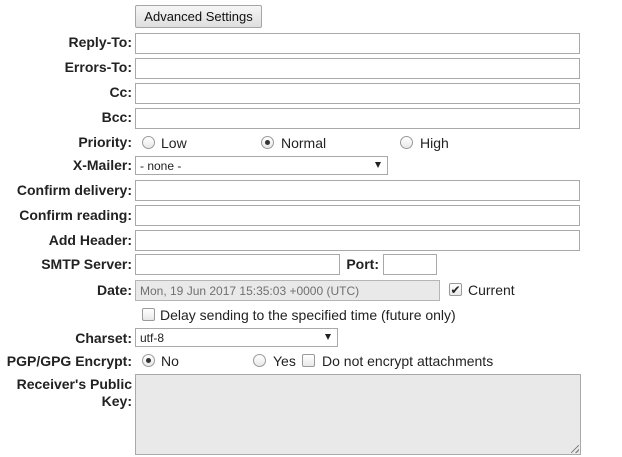 This screenshot has width=622, height=457. Describe the element at coordinates (357, 68) in the screenshot. I see `errors-to-input` at that location.